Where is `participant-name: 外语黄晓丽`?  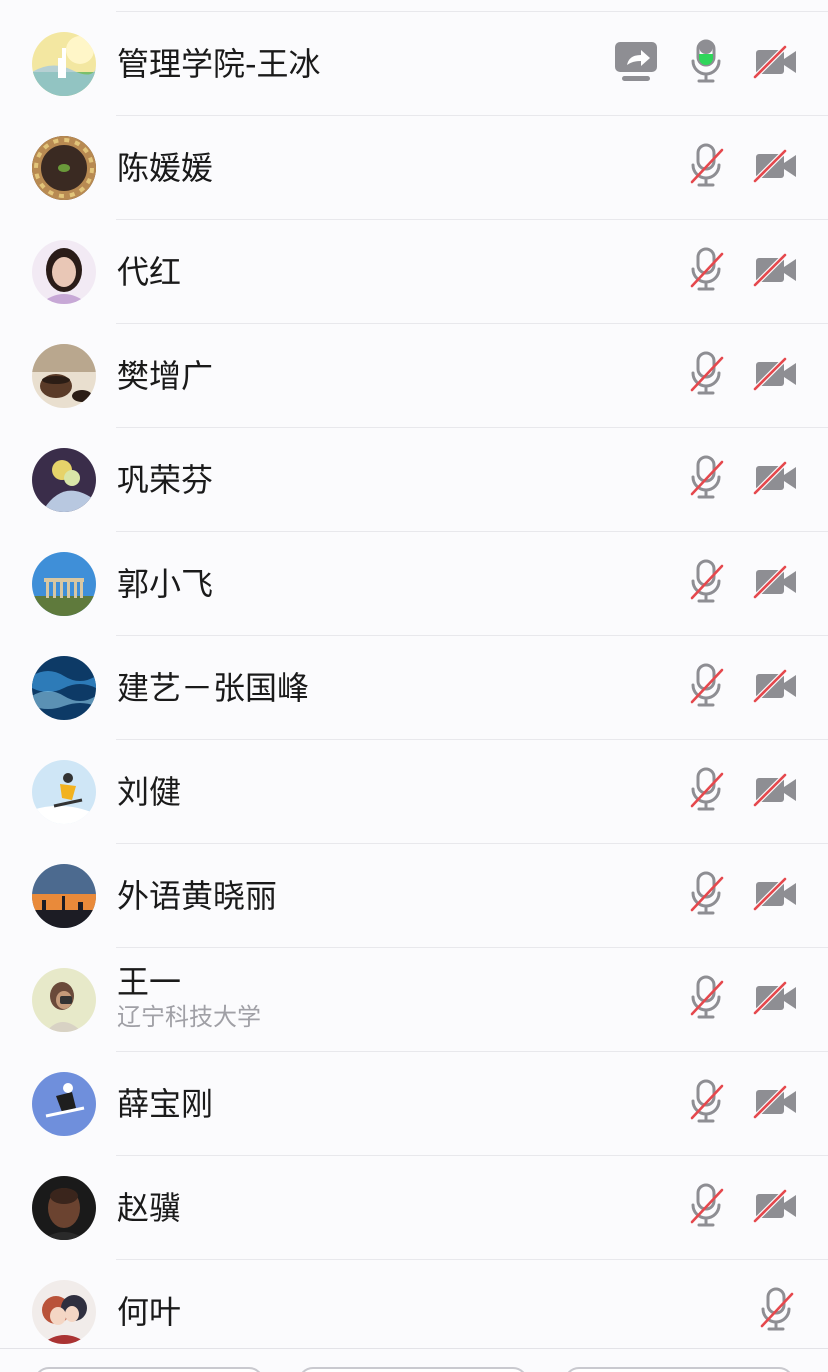
participant-name: 外语黄晓丽 is located at coordinates (197, 896).